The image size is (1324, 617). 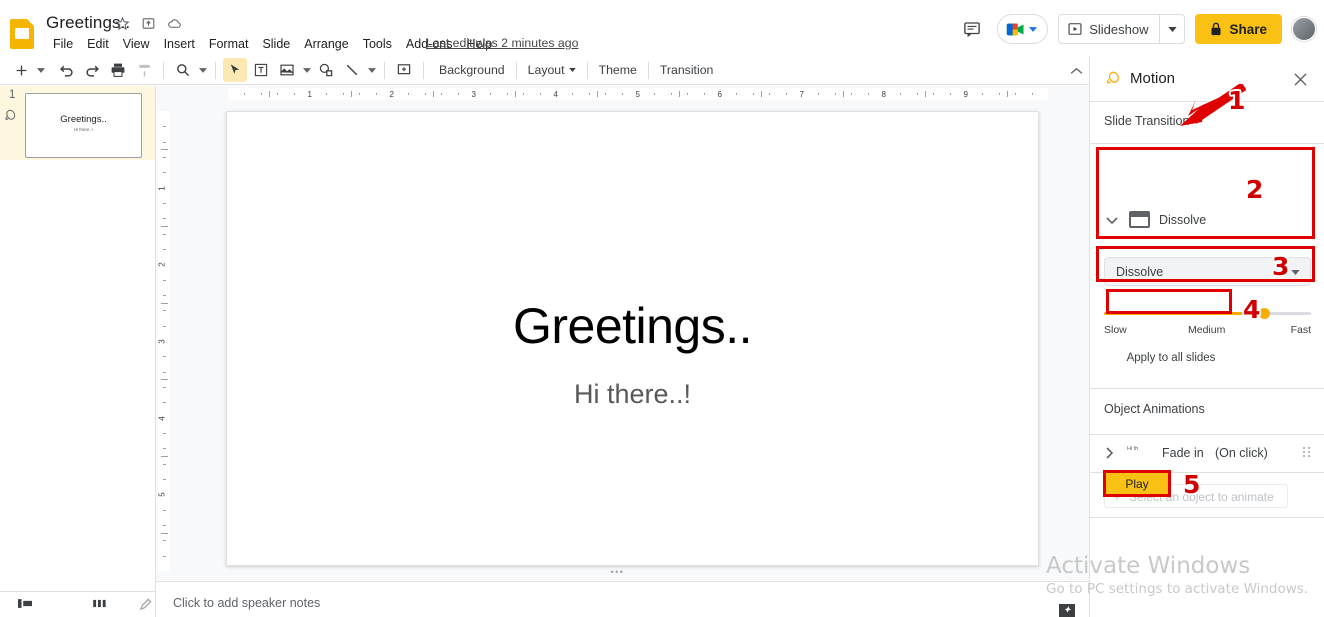 What do you see at coordinates (622, 93) in the screenshot?
I see `horizontal-ruler: 1 2 3 4 5 6 7 8 9` at bounding box center [622, 93].